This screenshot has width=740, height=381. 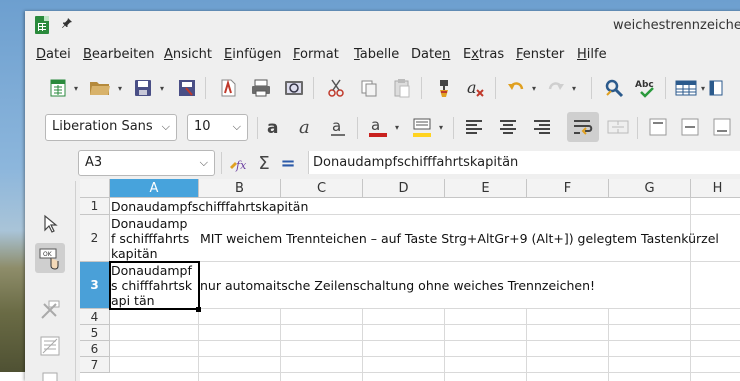 What do you see at coordinates (238, 163) in the screenshot?
I see `function-wizard-icon: fx` at bounding box center [238, 163].